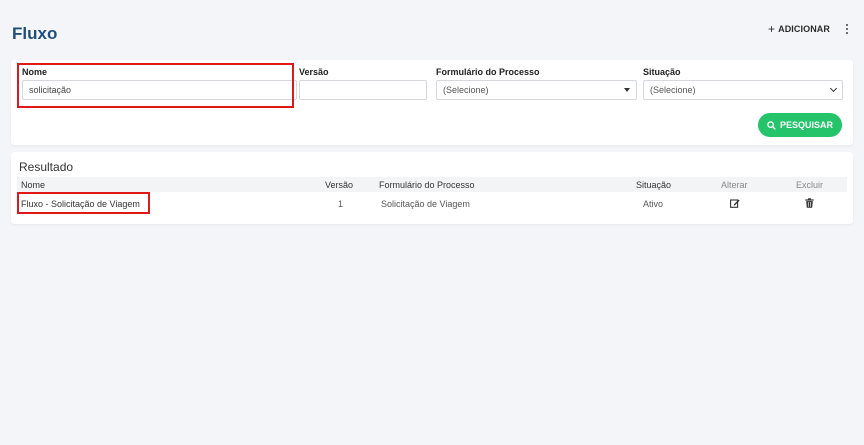  Describe the element at coordinates (425, 204) in the screenshot. I see `row-formulario: Solicitação de Viagem` at that location.